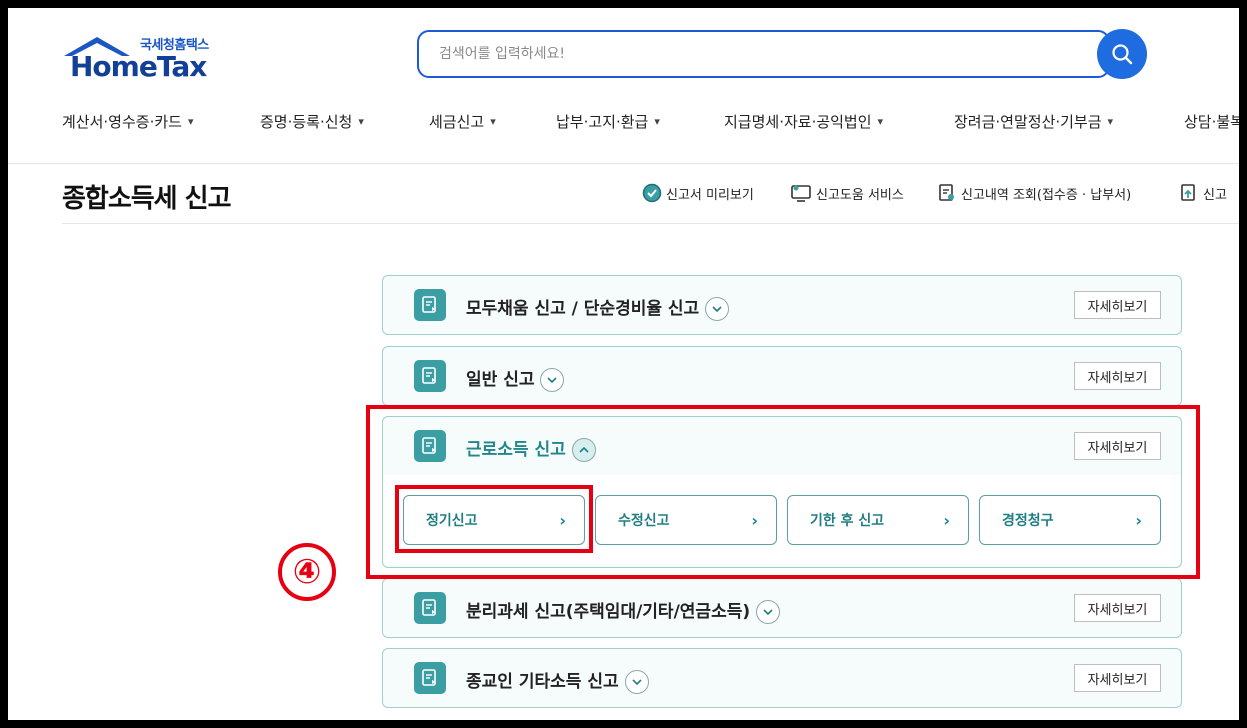 The image size is (1247, 728). I want to click on util-history-link: 신고내역 조회(접수증 · 납부서), so click(1034, 193).